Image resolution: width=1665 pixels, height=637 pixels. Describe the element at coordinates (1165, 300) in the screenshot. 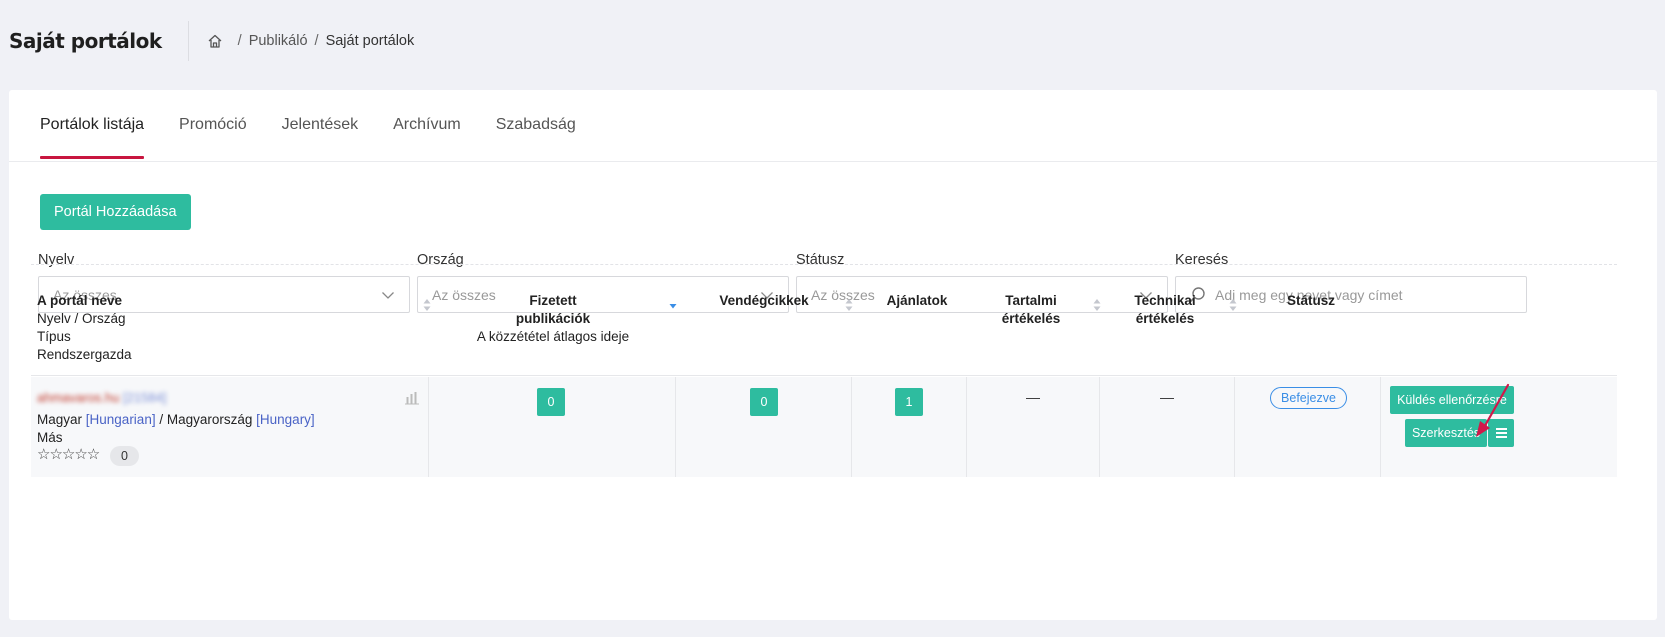

I see `header-technical-line1: Technikai` at that location.